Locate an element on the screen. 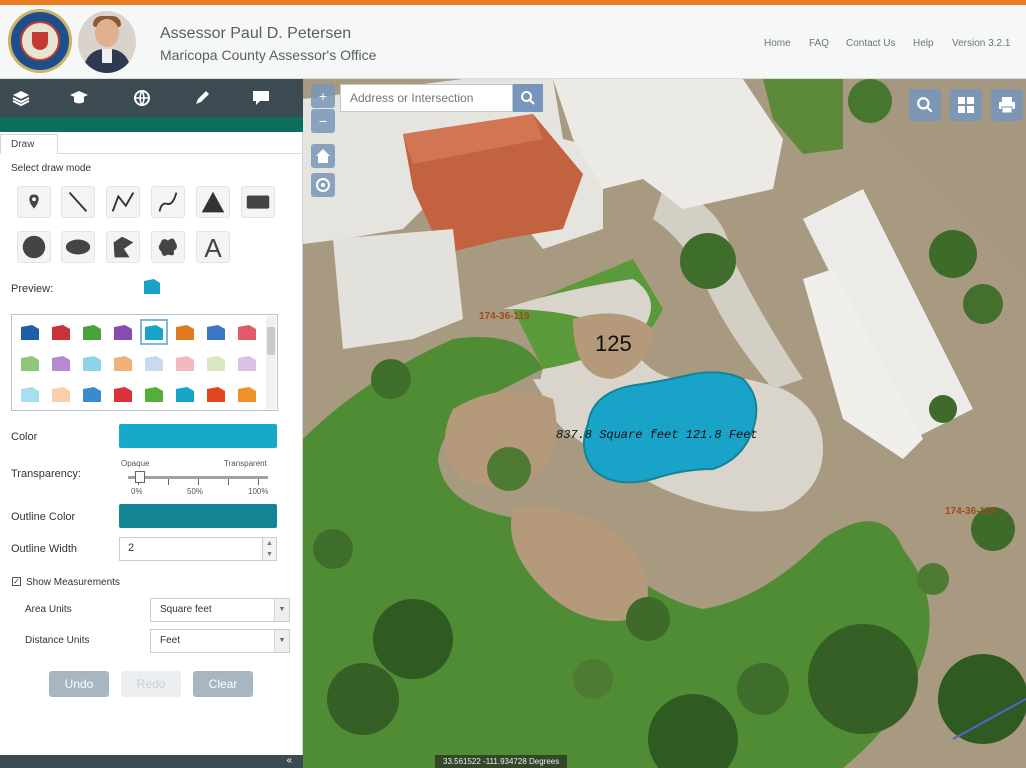 The image size is (1026, 768). panel-toolbar is located at coordinates (151, 98).